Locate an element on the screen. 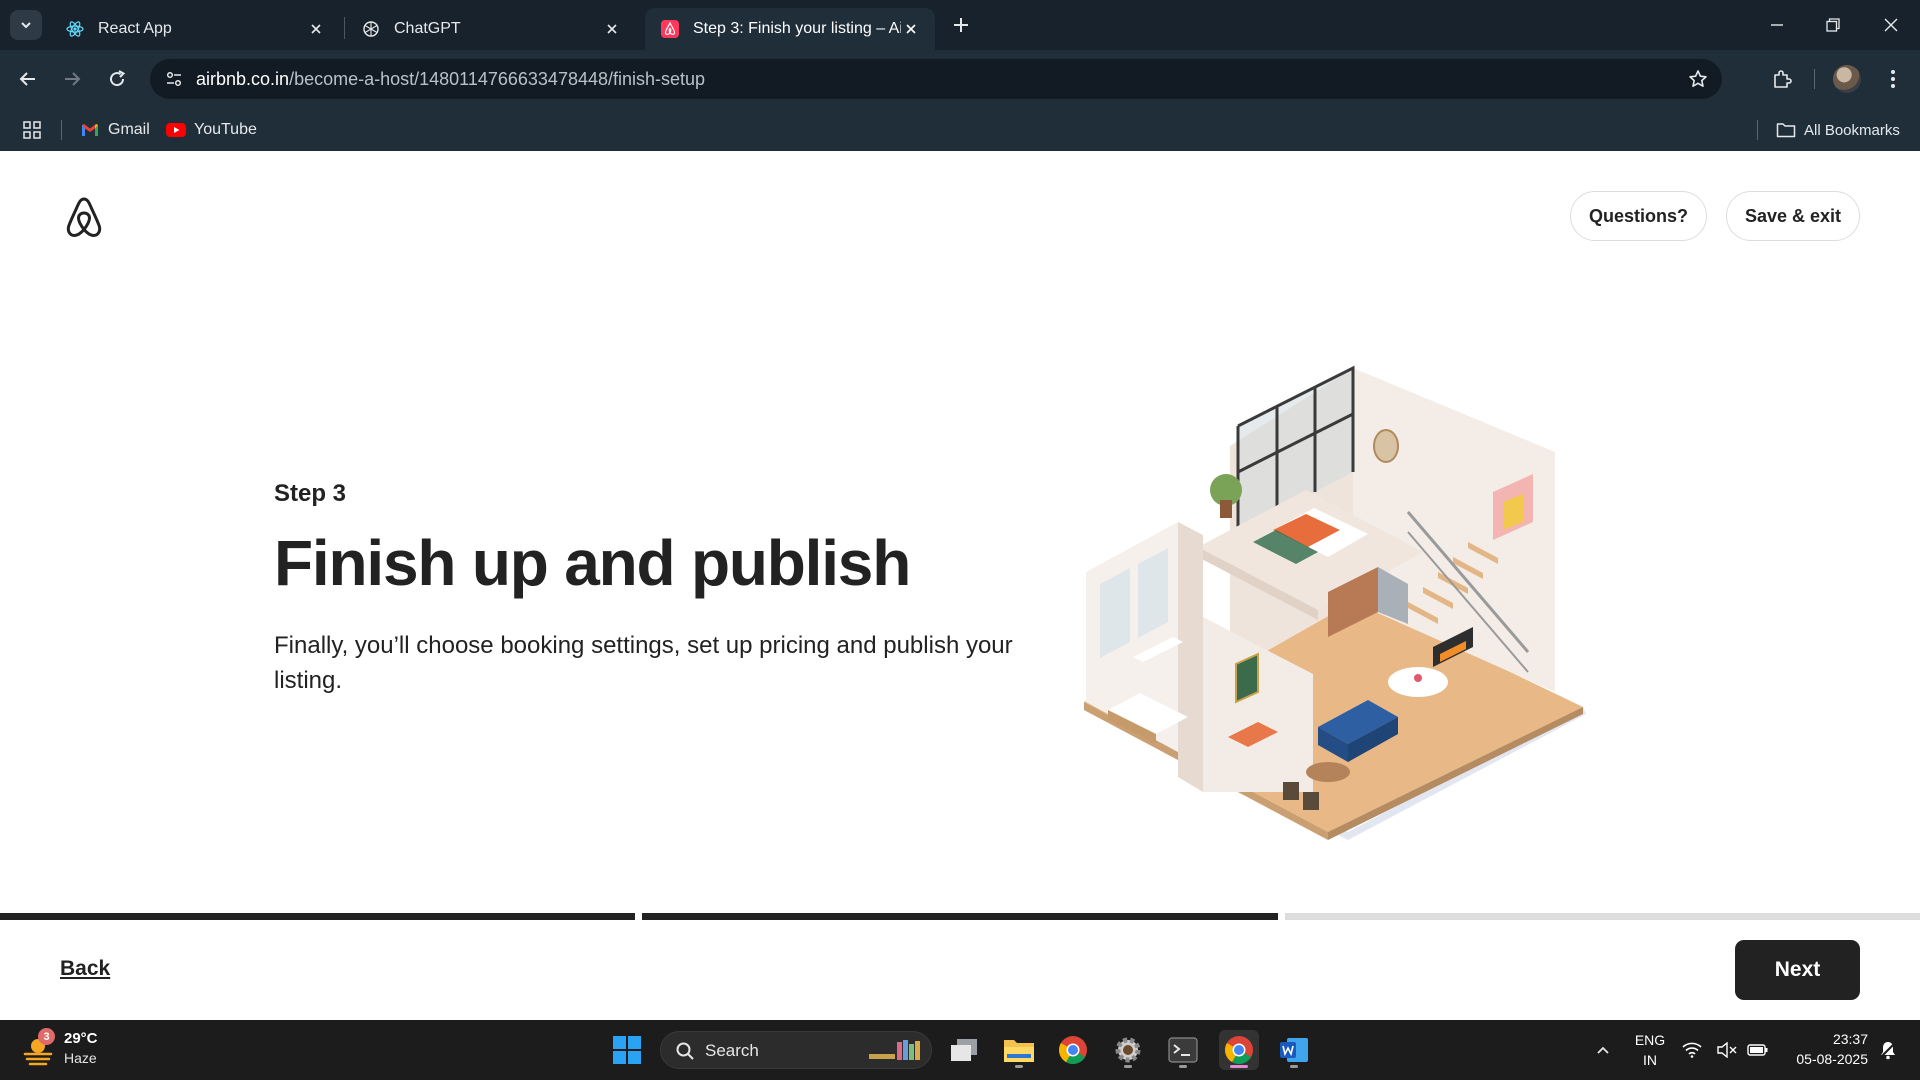 The image size is (1920, 1080). chrome-active-taskbar-button is located at coordinates (1239, 1050).